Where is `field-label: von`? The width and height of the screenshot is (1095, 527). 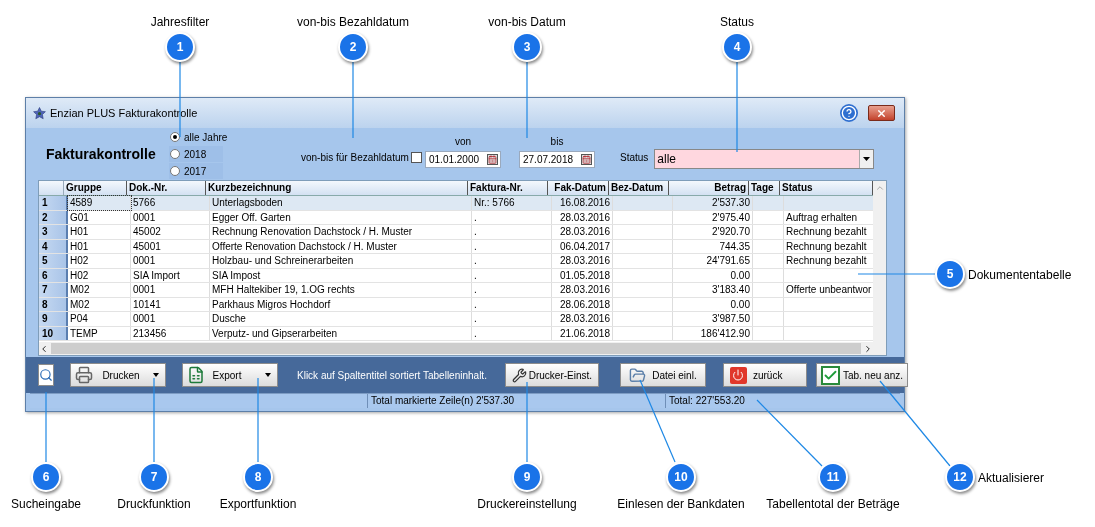 field-label: von is located at coordinates (463, 142).